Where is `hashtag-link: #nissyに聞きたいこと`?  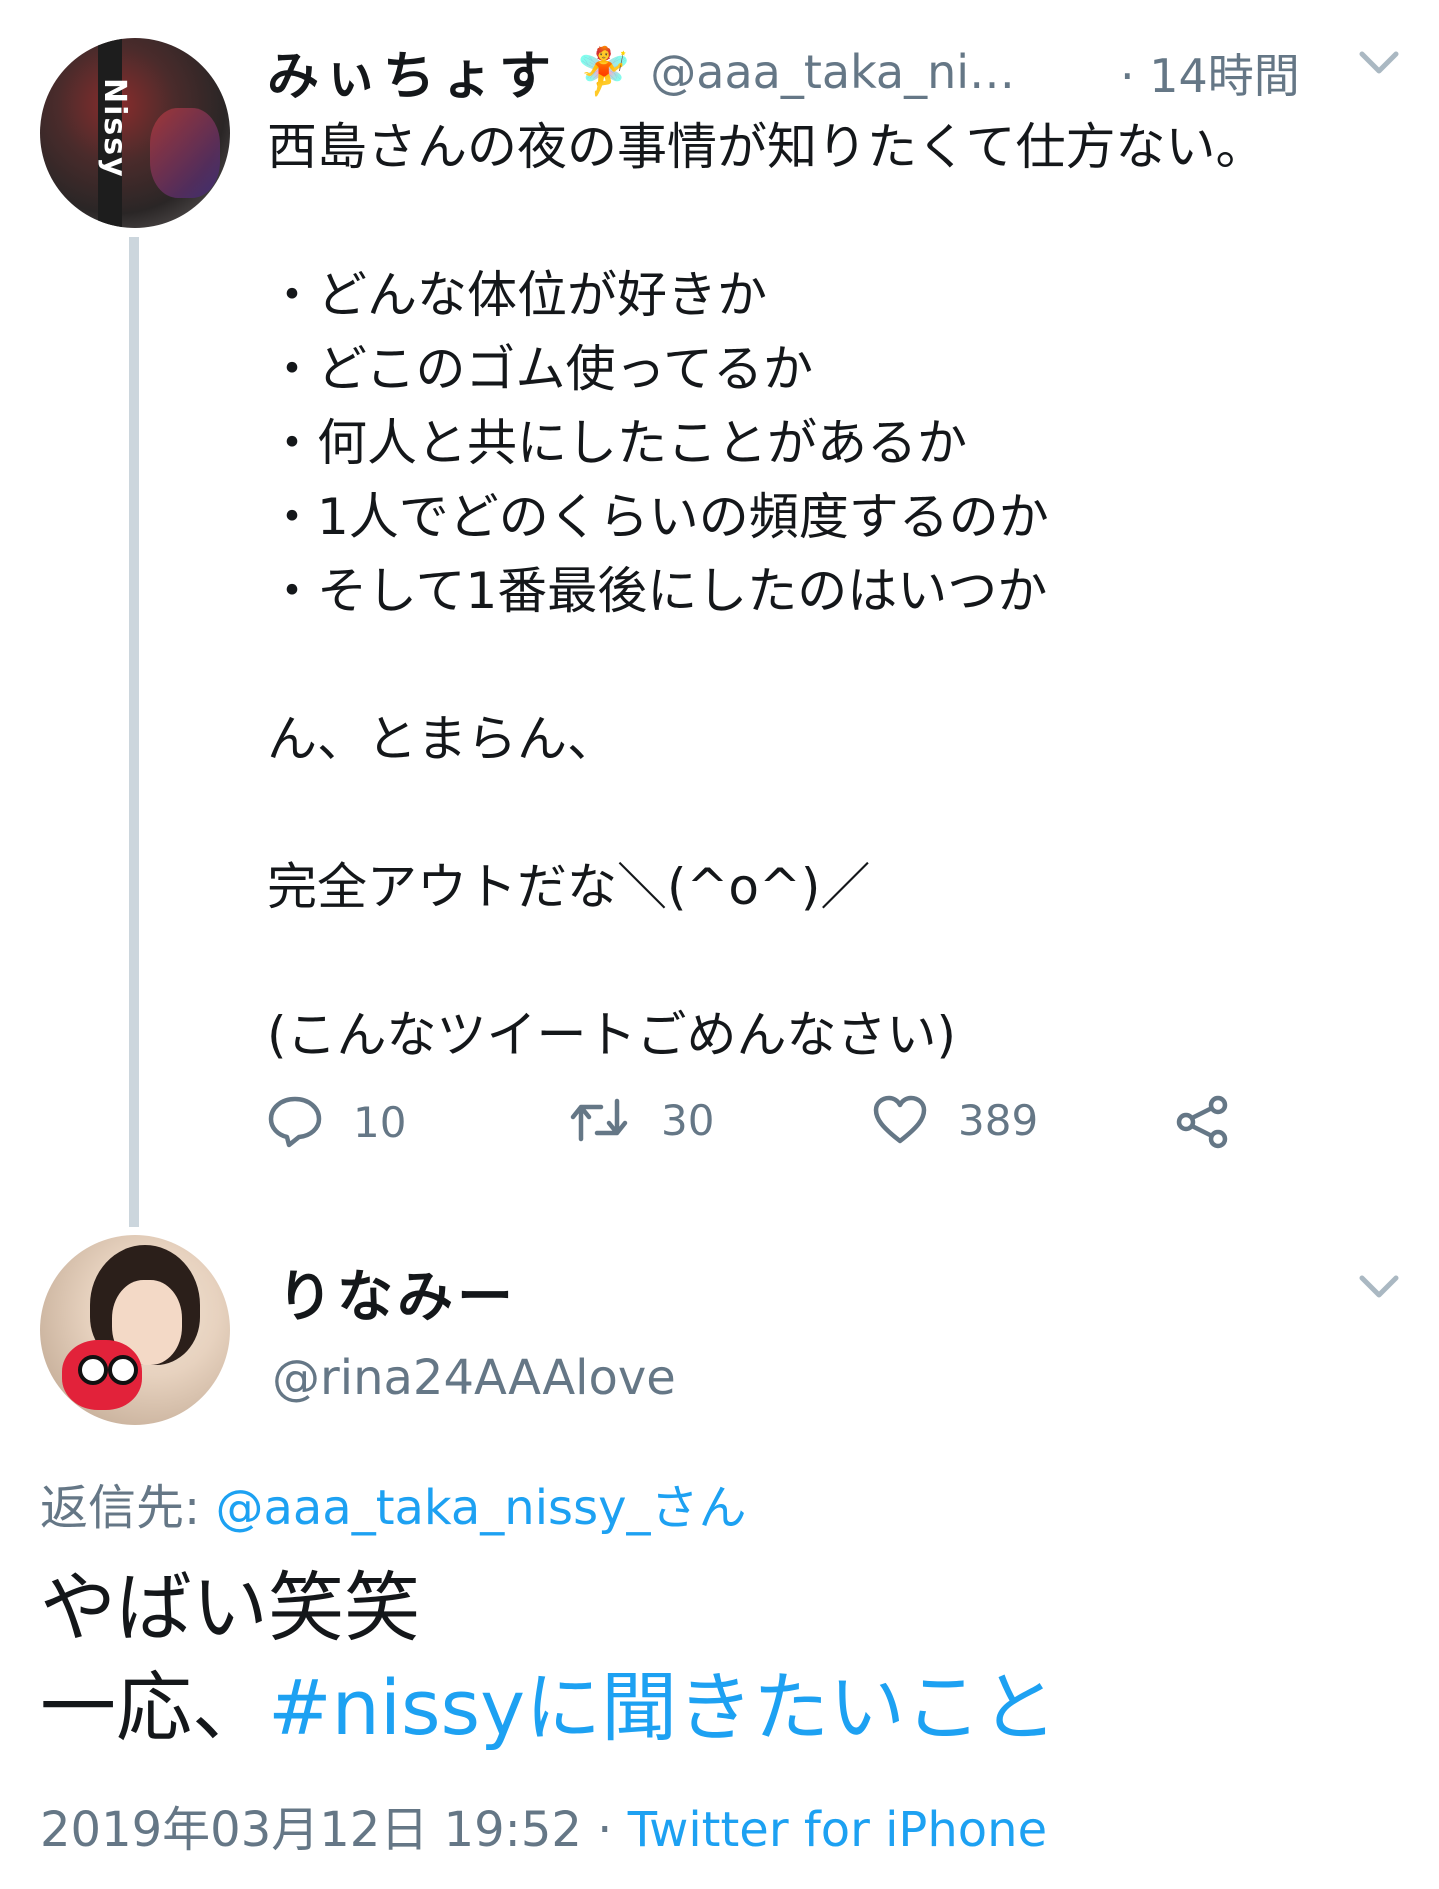 hashtag-link: #nissyに聞きたいこと is located at coordinates (662, 1707).